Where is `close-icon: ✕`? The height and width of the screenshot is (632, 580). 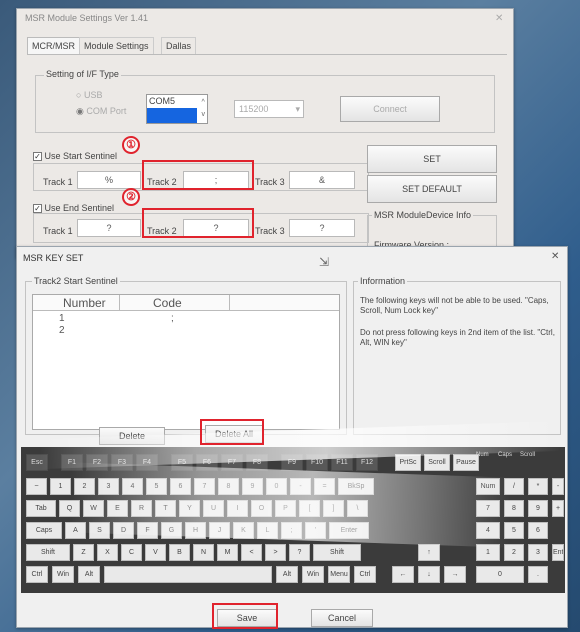
close-icon: ✕ is located at coordinates (499, 18).